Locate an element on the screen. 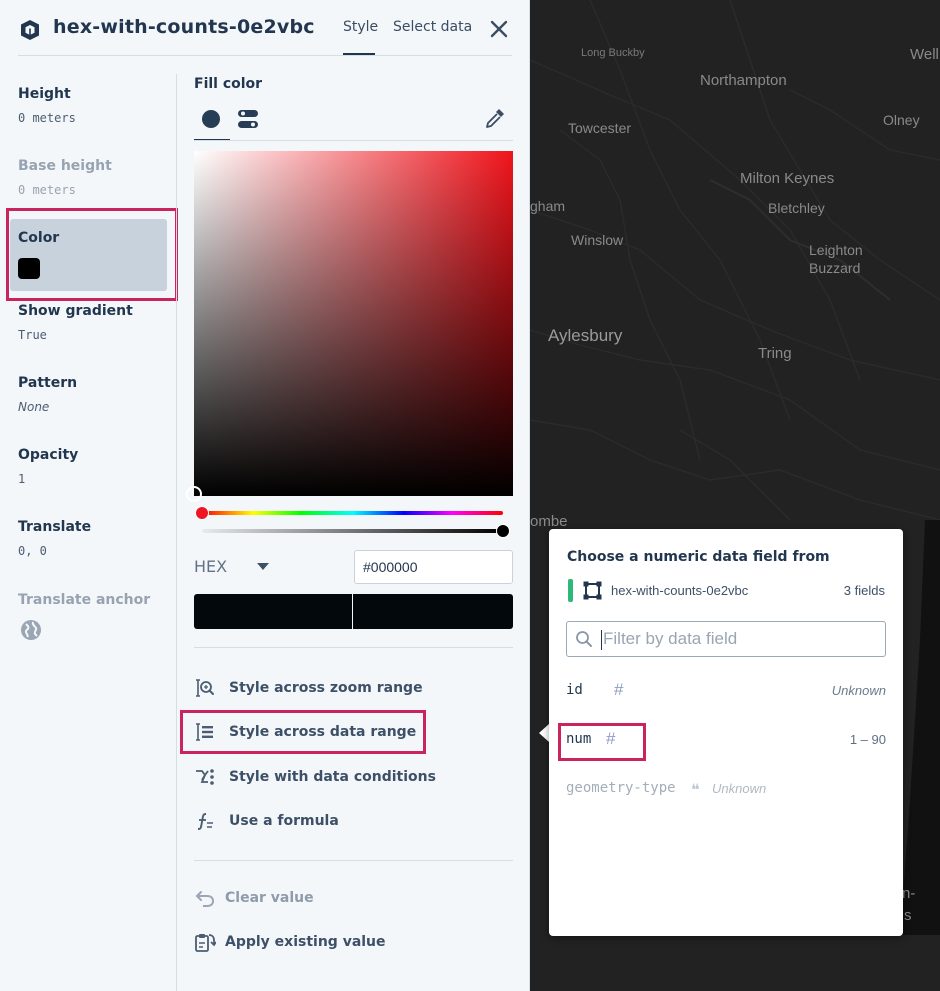 The width and height of the screenshot is (940, 991). filter-input is located at coordinates (738, 639).